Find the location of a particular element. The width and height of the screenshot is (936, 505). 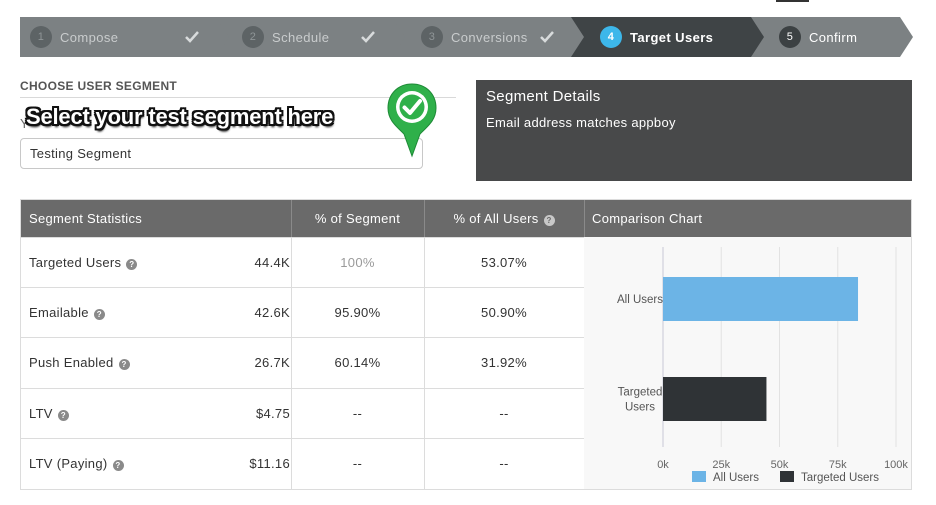

legend-label: All Users is located at coordinates (736, 478).